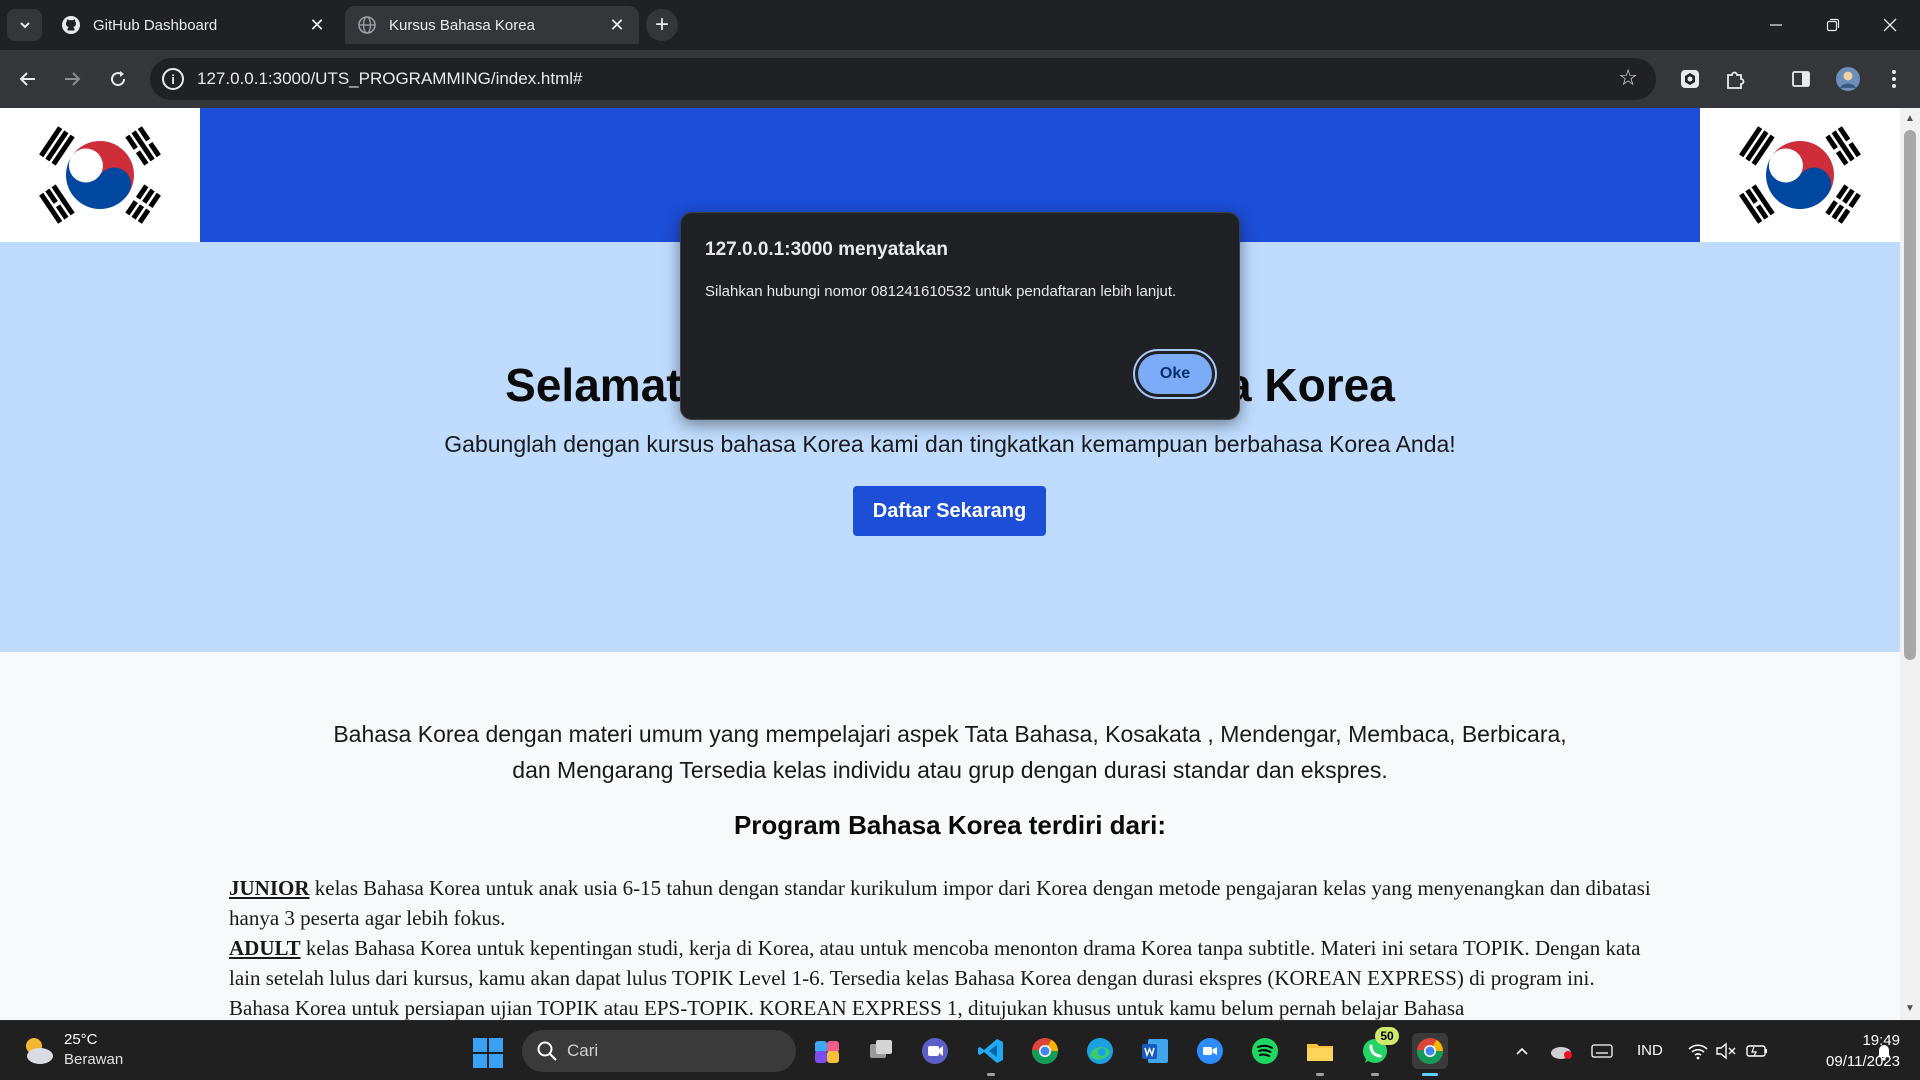 The image size is (1920, 1080). Describe the element at coordinates (39, 1051) in the screenshot. I see `partly-cloudy-icon` at that location.